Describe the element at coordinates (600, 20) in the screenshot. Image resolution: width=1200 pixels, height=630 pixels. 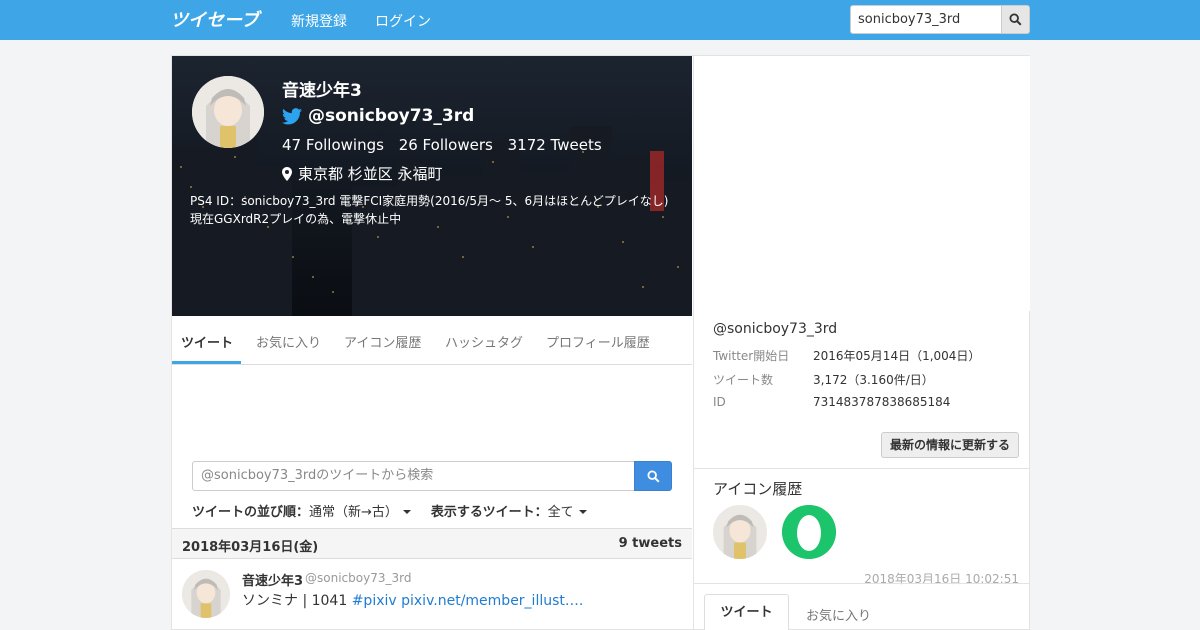
I see `navbar: ツイセーブ 新規登録 ログイン sonicboy73_3rd` at that location.